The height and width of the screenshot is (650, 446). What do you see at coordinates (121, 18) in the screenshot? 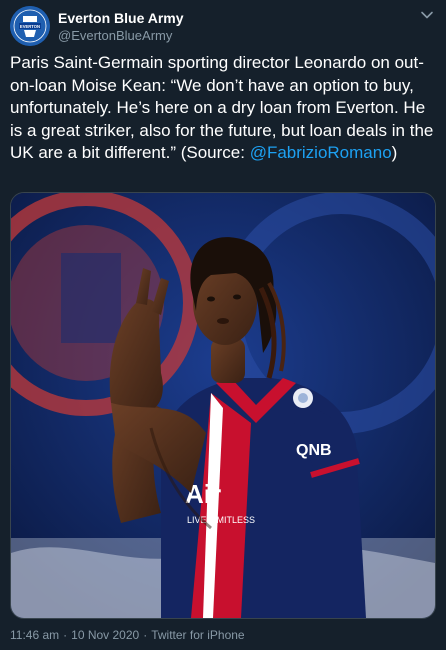
I see `display-name: Everton Blue Army` at bounding box center [121, 18].